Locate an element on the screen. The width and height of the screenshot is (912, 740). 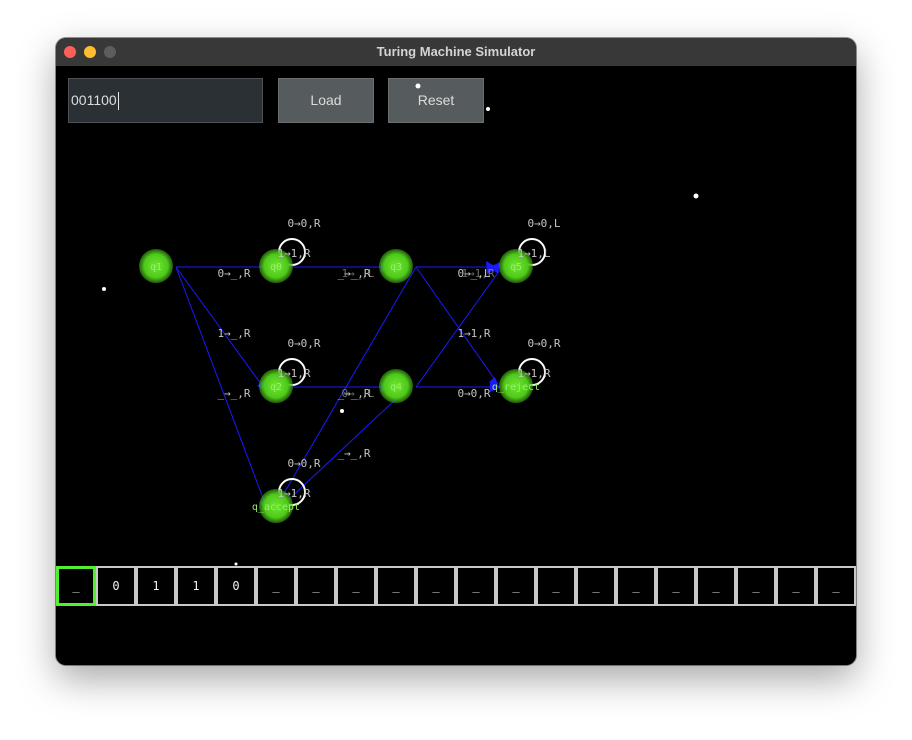
tape-cell-head: _ is located at coordinates (76, 586).